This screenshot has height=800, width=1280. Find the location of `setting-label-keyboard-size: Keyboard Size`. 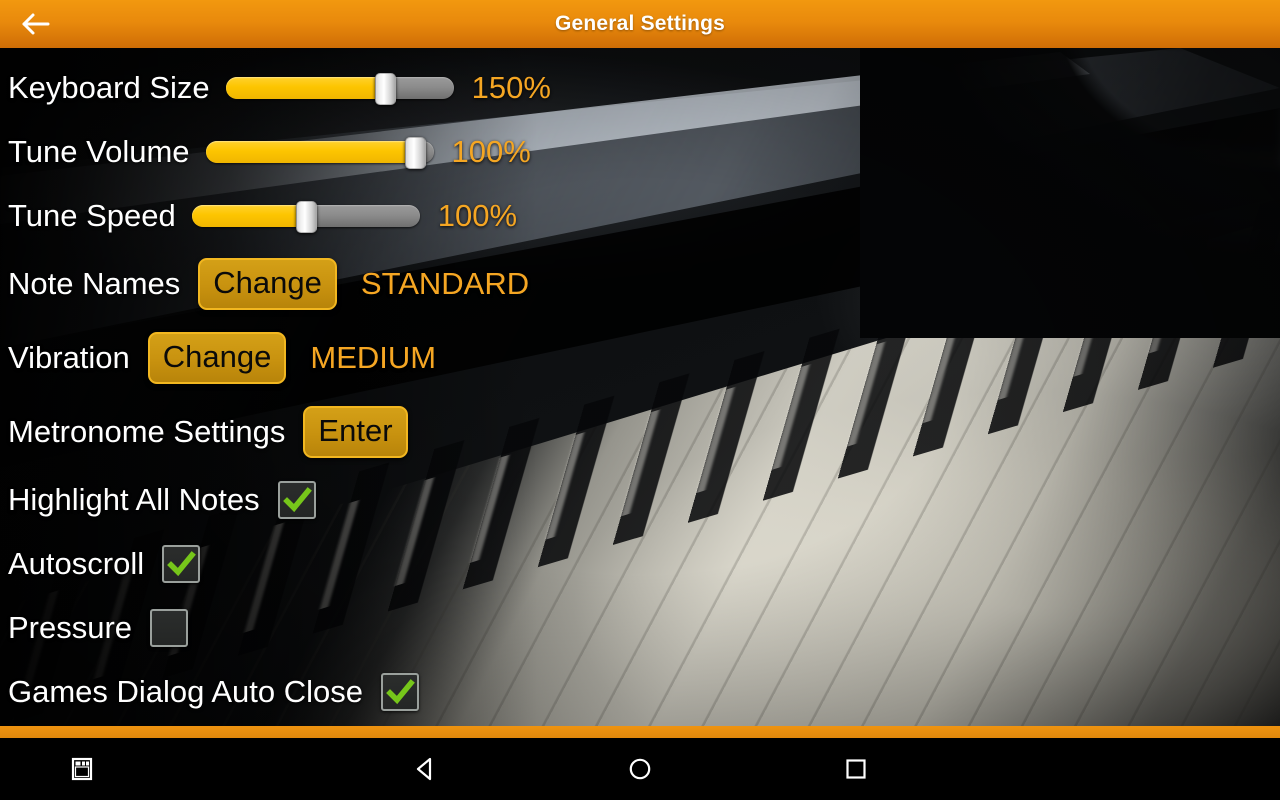

setting-label-keyboard-size: Keyboard Size is located at coordinates (109, 87).